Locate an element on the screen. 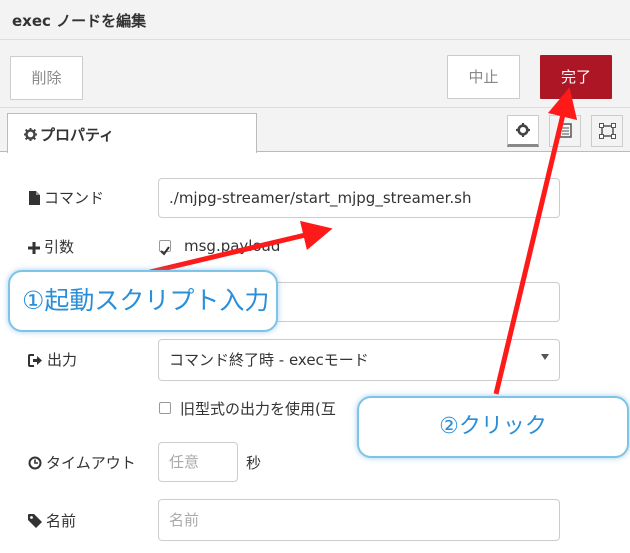 This screenshot has width=630, height=553. callout-step2: ②クリック is located at coordinates (493, 427).